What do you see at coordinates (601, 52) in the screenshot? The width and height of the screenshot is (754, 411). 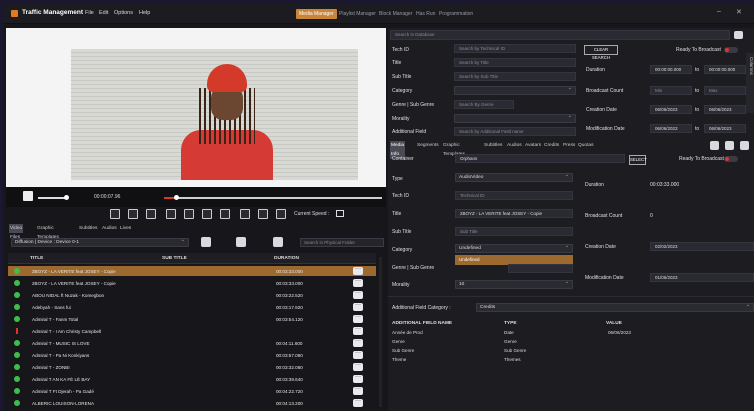 I see `clear-search-button: CLEAR SEARCH` at bounding box center [601, 52].